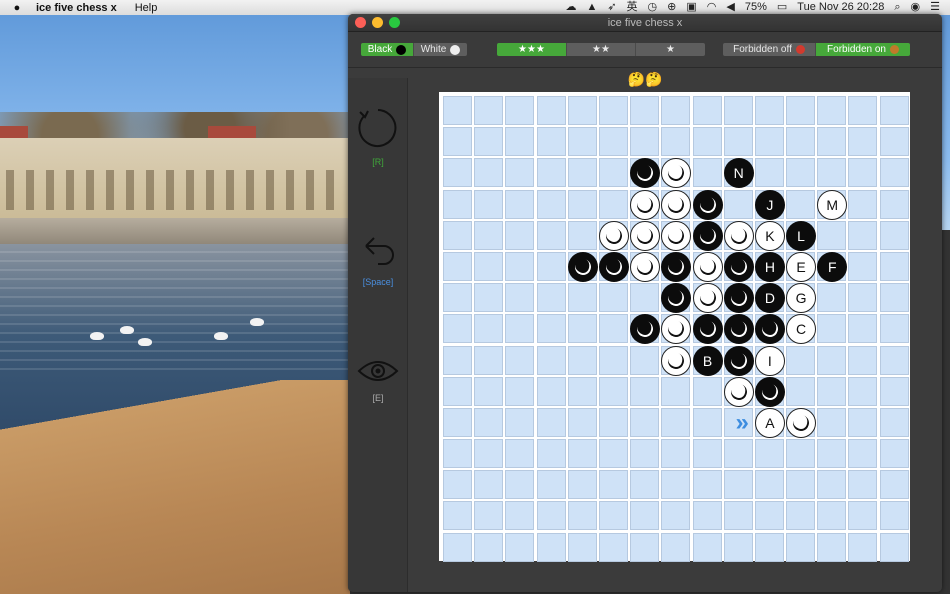 Image resolution: width=950 pixels, height=594 pixels. What do you see at coordinates (76, 8) in the screenshot?
I see `app-menu: ice five chess x` at bounding box center [76, 8].